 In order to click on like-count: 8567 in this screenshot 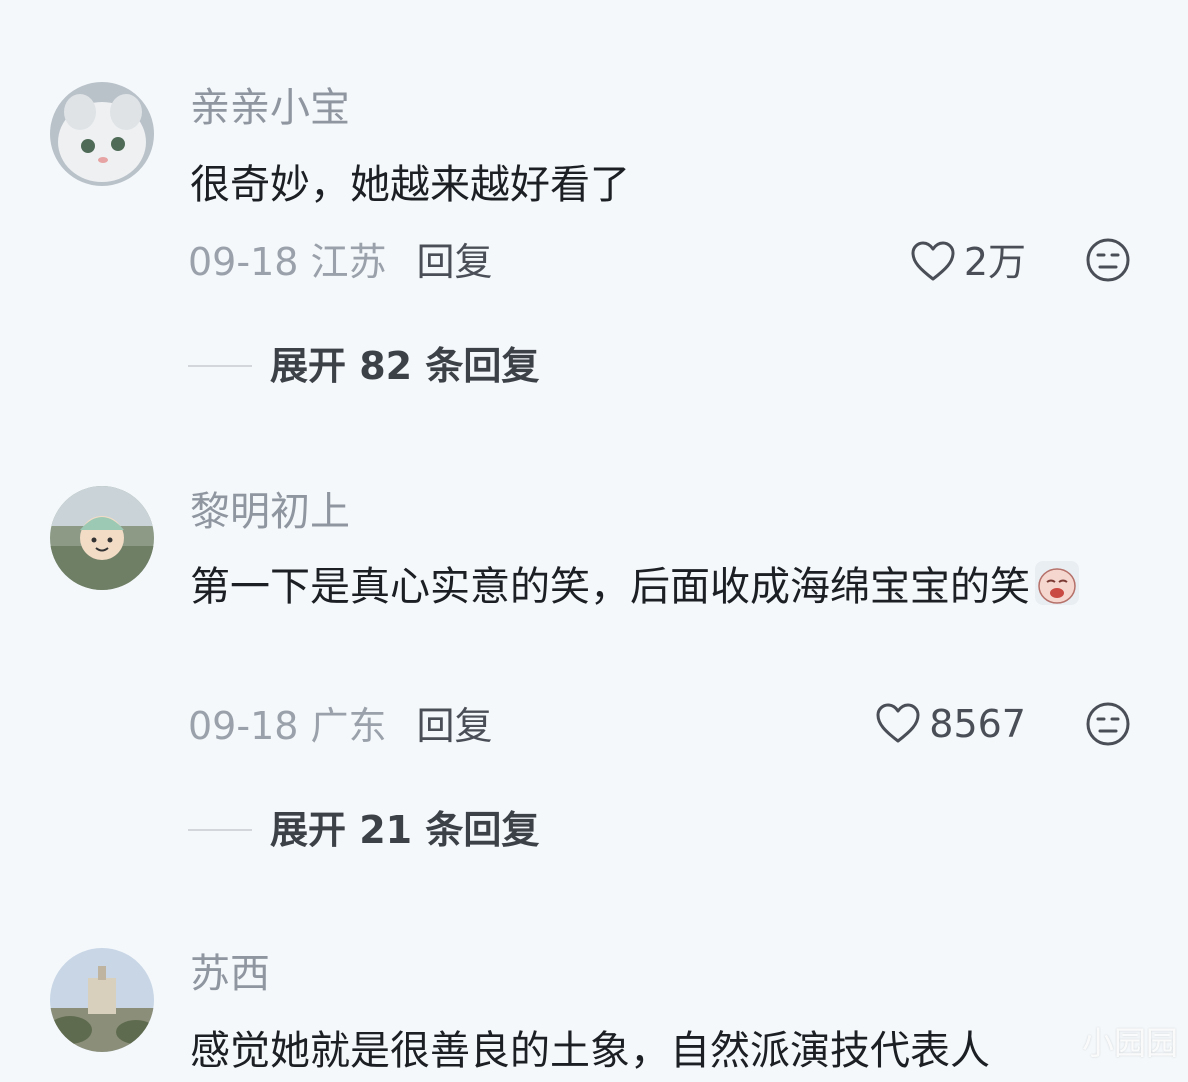, I will do `click(977, 724)`.